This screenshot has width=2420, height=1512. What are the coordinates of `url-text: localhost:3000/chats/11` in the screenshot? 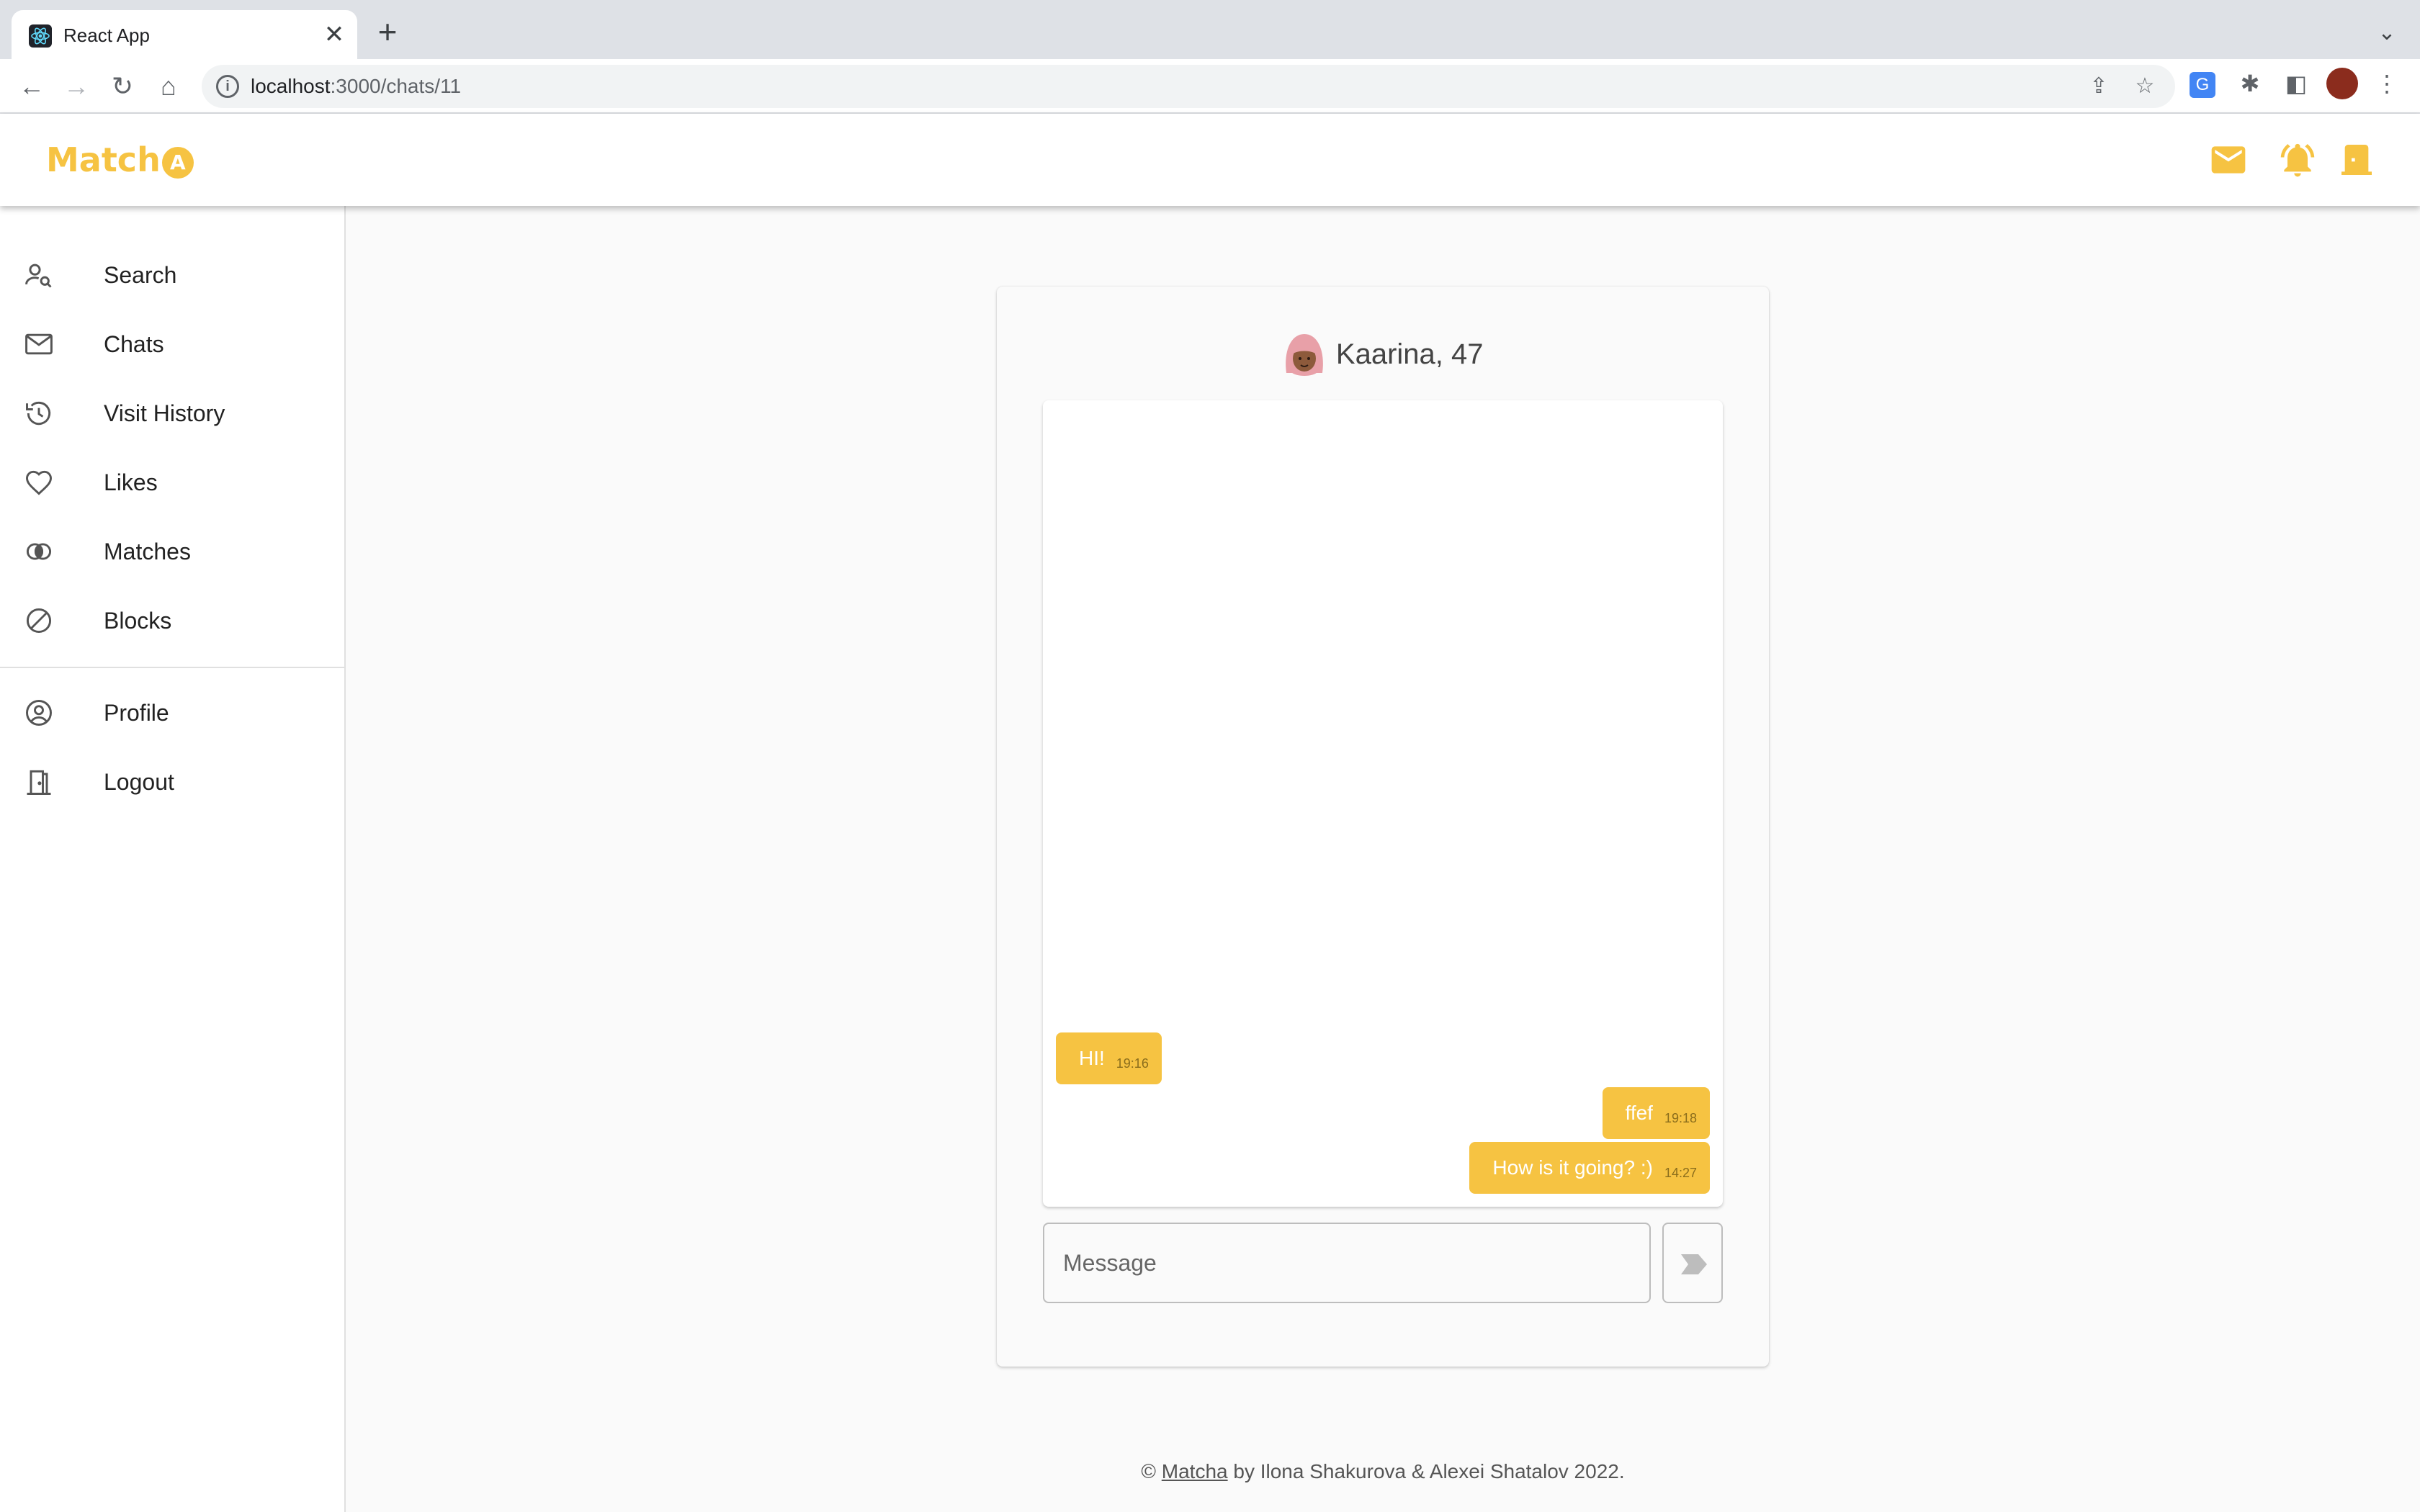 It's located at (356, 86).